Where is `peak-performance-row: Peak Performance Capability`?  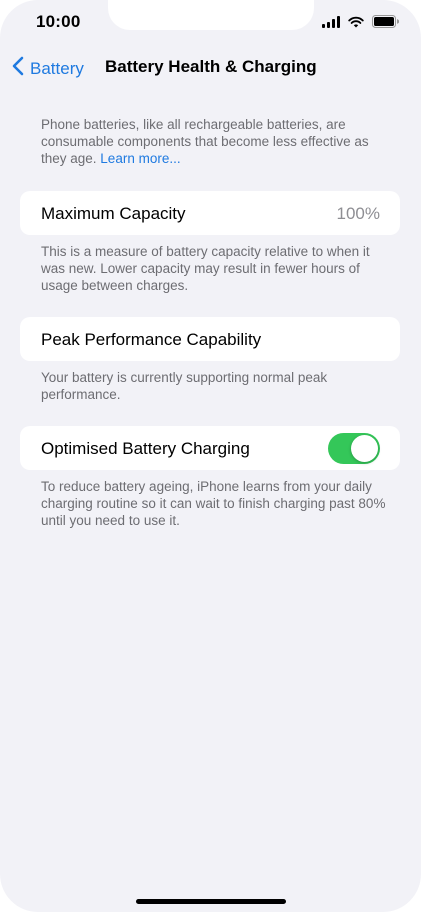
peak-performance-row: Peak Performance Capability is located at coordinates (210, 339).